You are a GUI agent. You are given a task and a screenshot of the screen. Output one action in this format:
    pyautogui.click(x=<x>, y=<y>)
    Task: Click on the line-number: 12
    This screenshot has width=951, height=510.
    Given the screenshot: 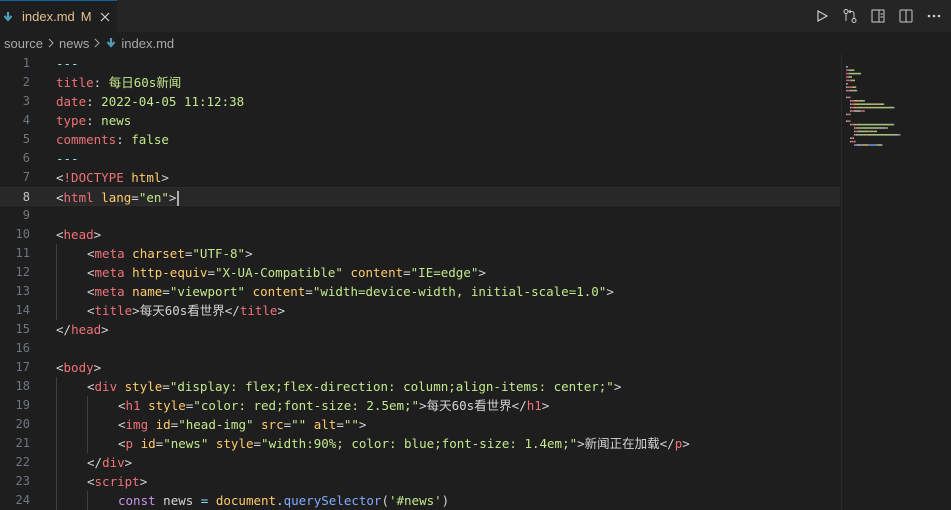 What is the action you would take?
    pyautogui.click(x=22, y=272)
    